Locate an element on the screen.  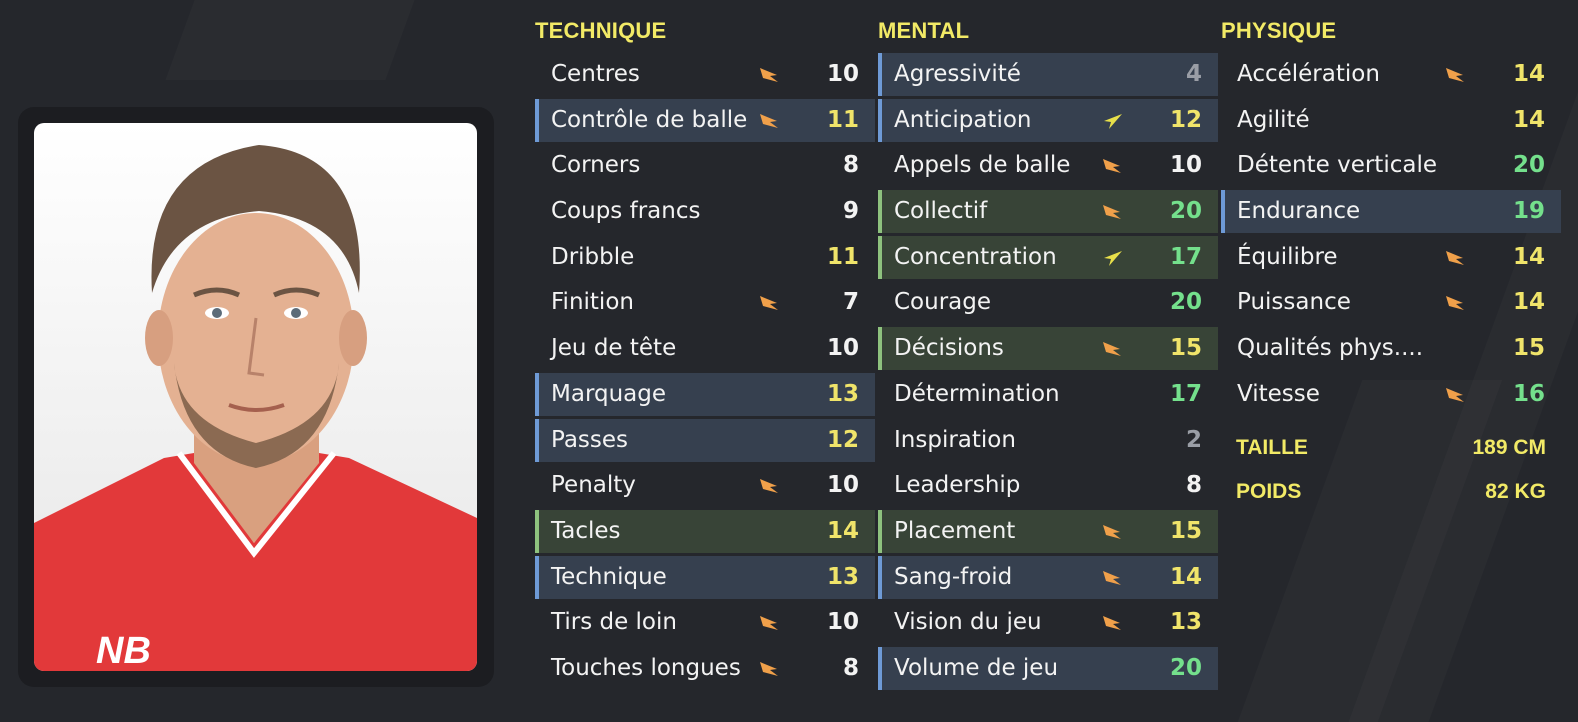
attribute-row-detente-verticale: Détente verticale 20 is located at coordinates (1391, 165).